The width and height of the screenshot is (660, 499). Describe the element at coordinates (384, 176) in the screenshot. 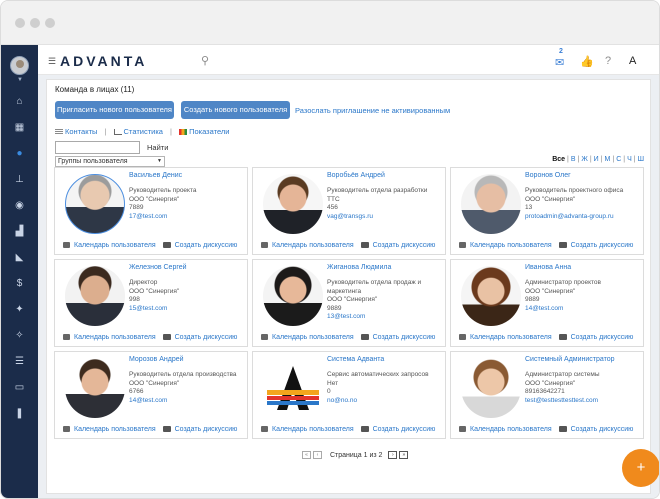

I see `user-name-link: Воробьёв Андрей` at that location.